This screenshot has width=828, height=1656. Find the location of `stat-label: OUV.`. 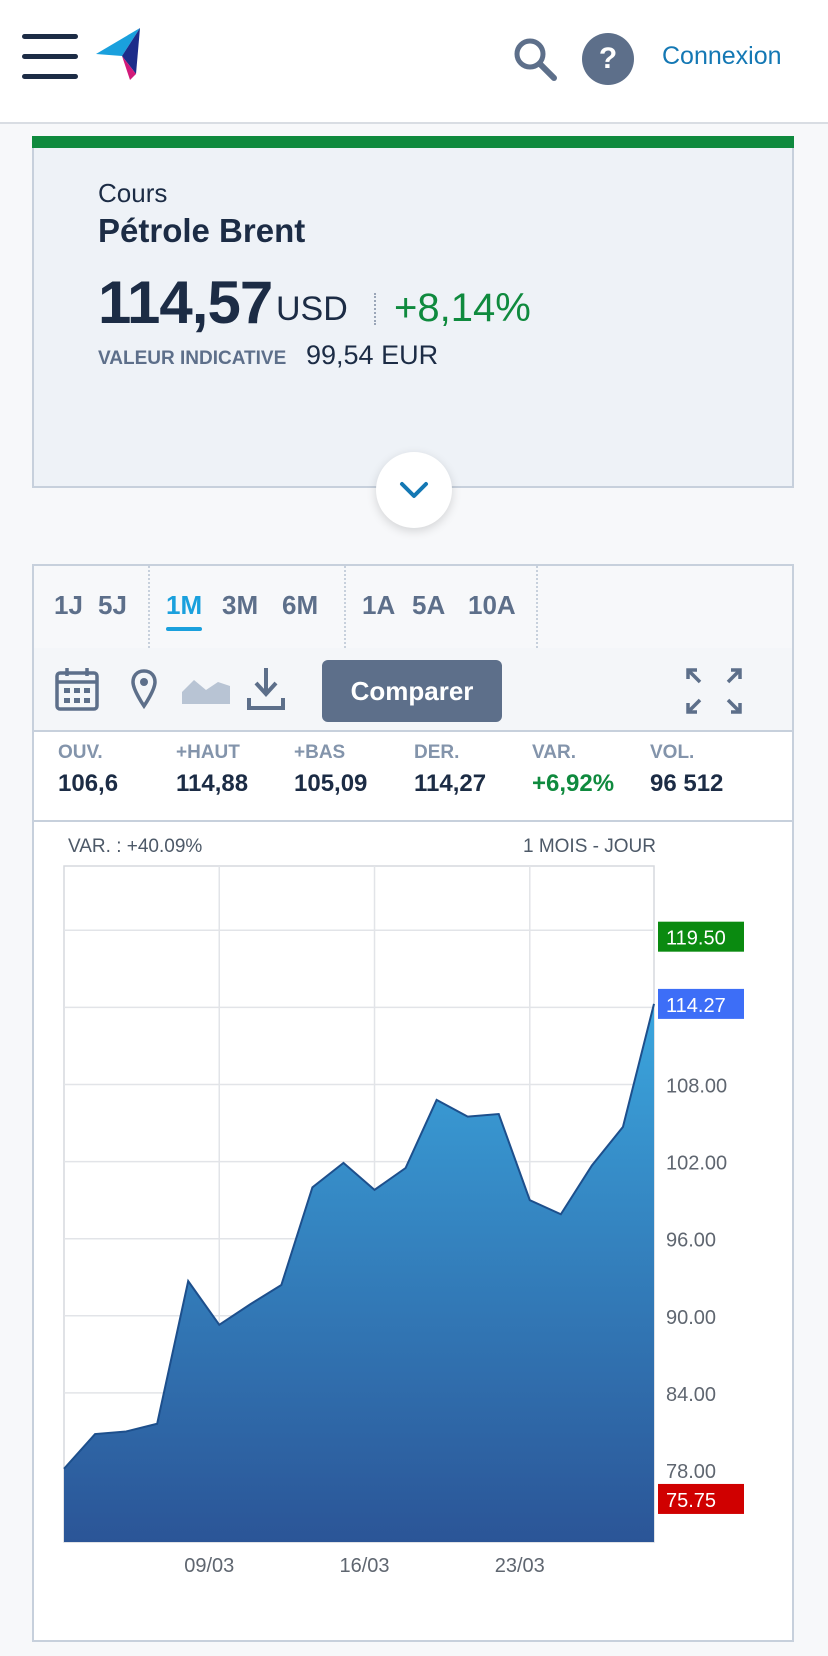

stat-label: OUV. is located at coordinates (80, 752).